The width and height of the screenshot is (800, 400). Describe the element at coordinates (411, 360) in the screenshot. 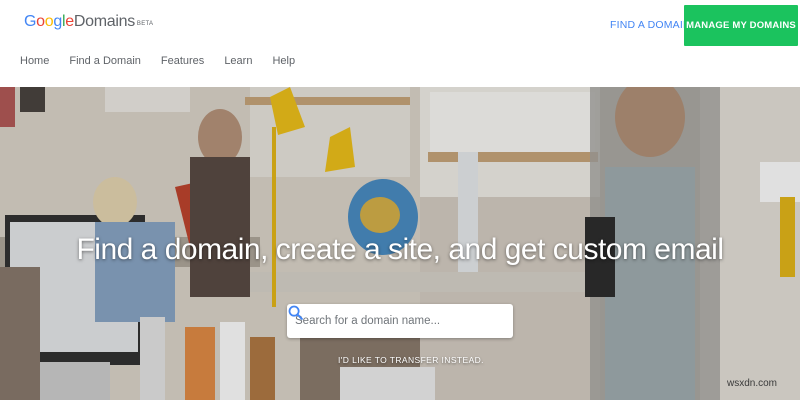

I see `transfer-instead-link: I'D LIKE TO TRANSFER INSTEAD.` at that location.